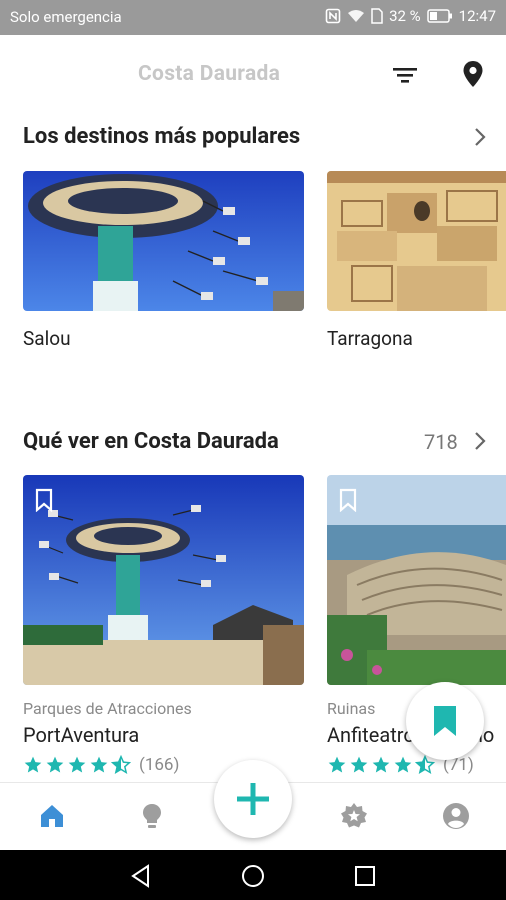 Image resolution: width=506 pixels, height=900 pixels. Describe the element at coordinates (44, 500) in the screenshot. I see `portaventura-bookmark-icon` at that location.